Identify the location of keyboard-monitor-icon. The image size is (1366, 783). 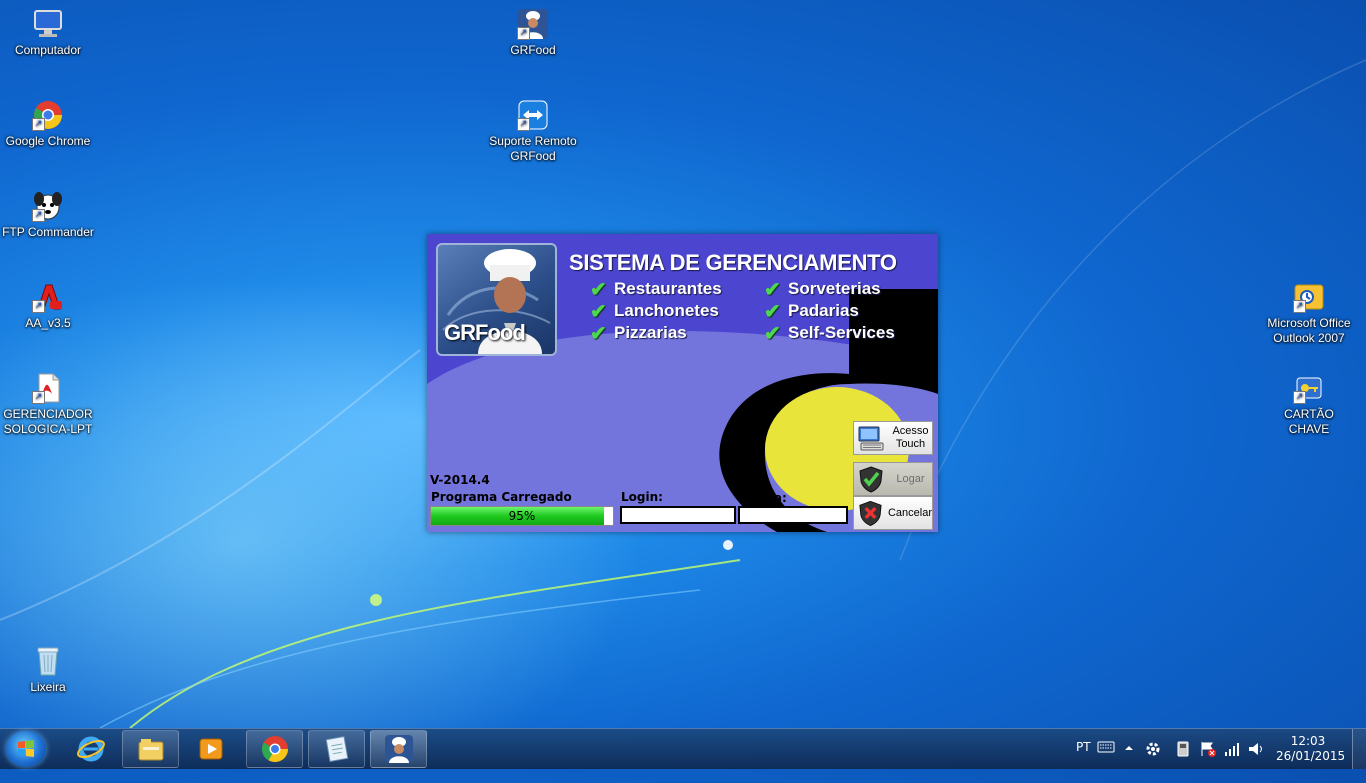
(871, 438).